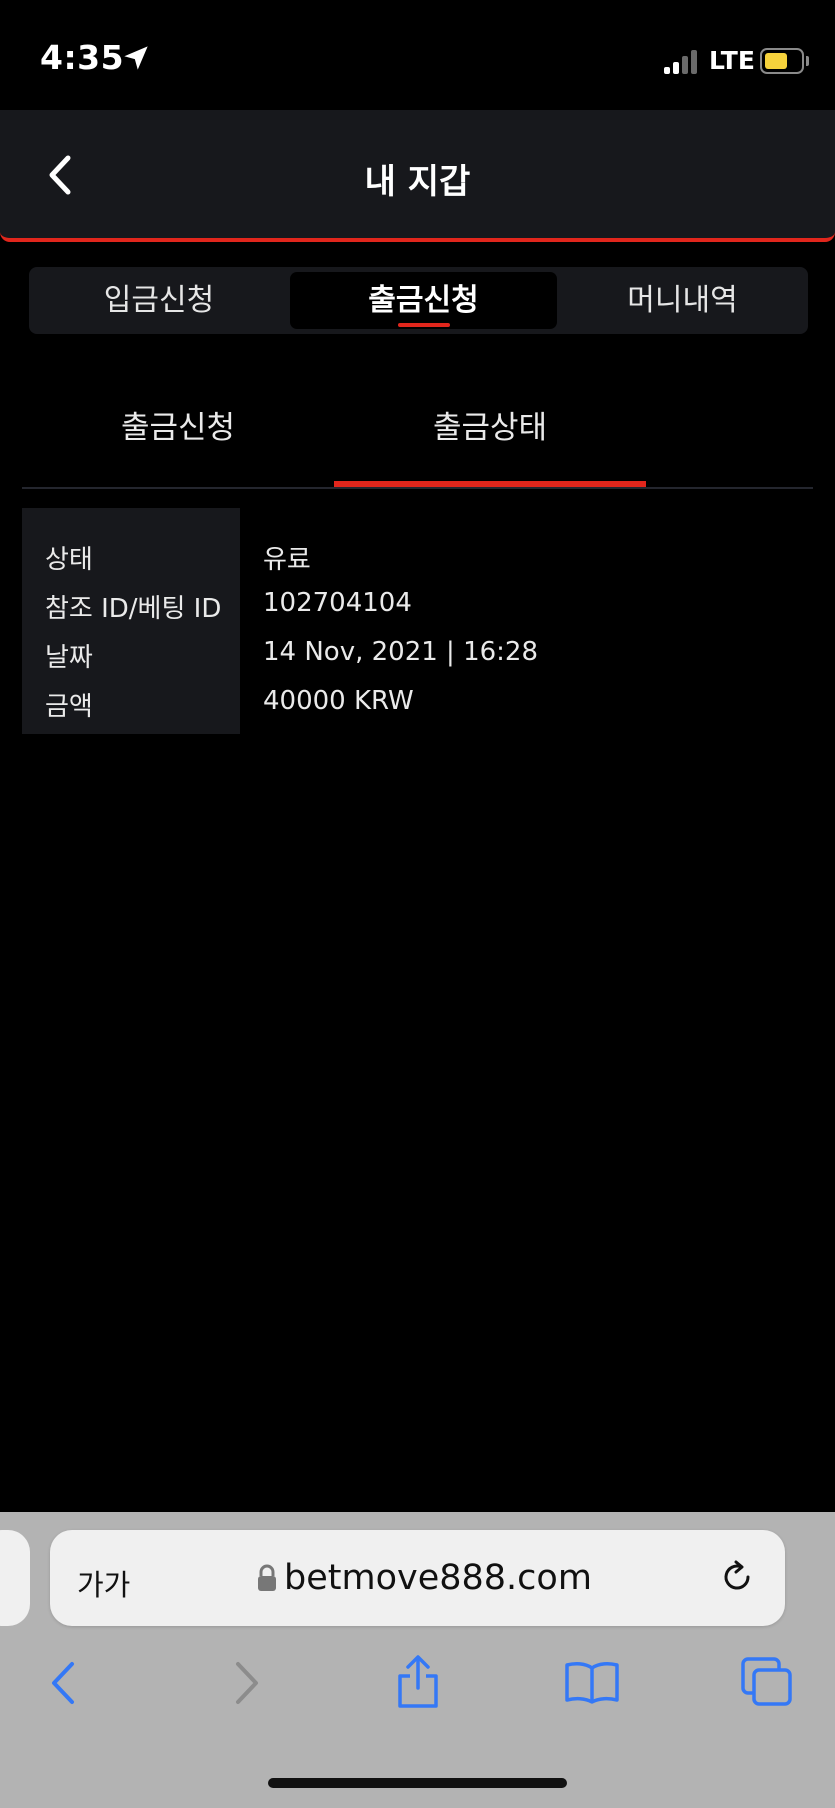 The image size is (835, 1808). Describe the element at coordinates (737, 1577) in the screenshot. I see `reload-icon` at that location.